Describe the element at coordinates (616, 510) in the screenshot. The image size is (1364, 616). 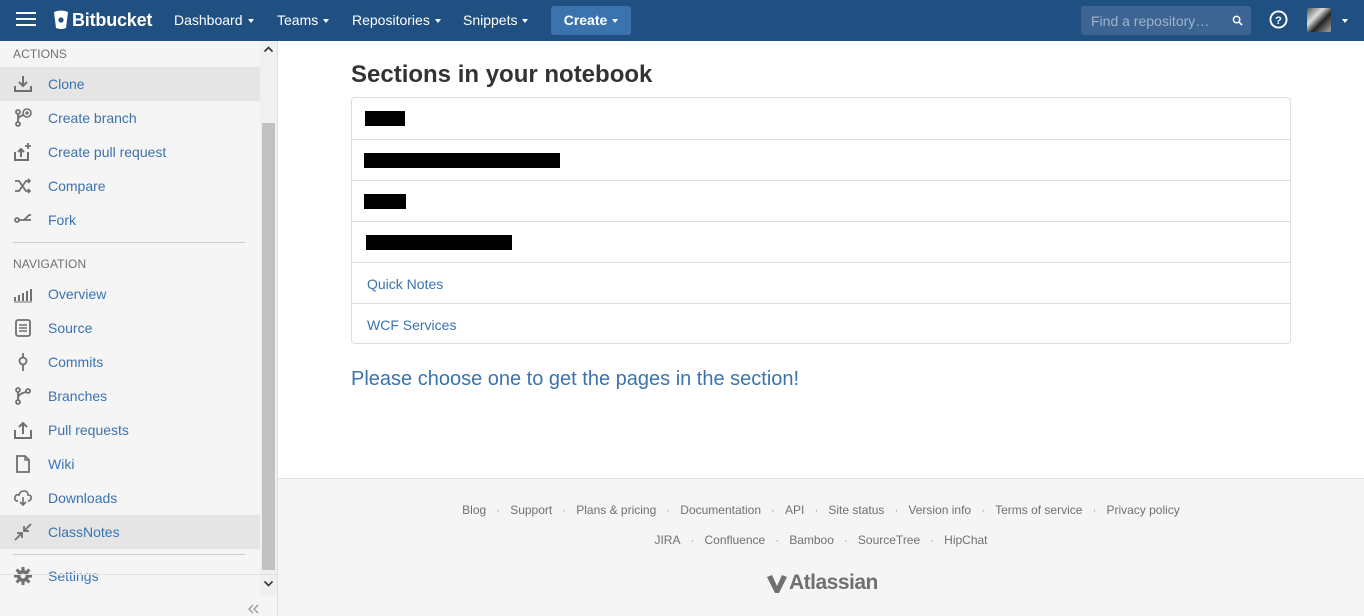
I see `footer-link-plans-pricing: Plans & pricing` at that location.